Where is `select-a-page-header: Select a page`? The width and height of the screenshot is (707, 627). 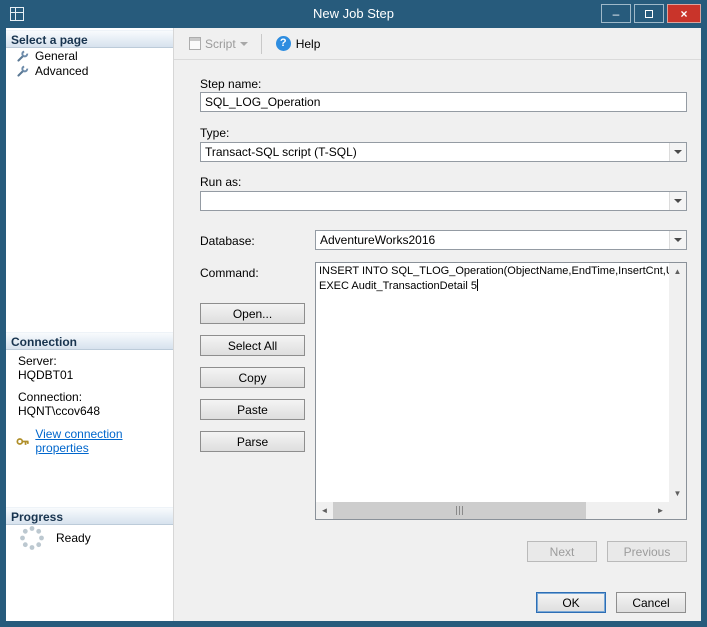
select-a-page-header: Select a page is located at coordinates (89, 39).